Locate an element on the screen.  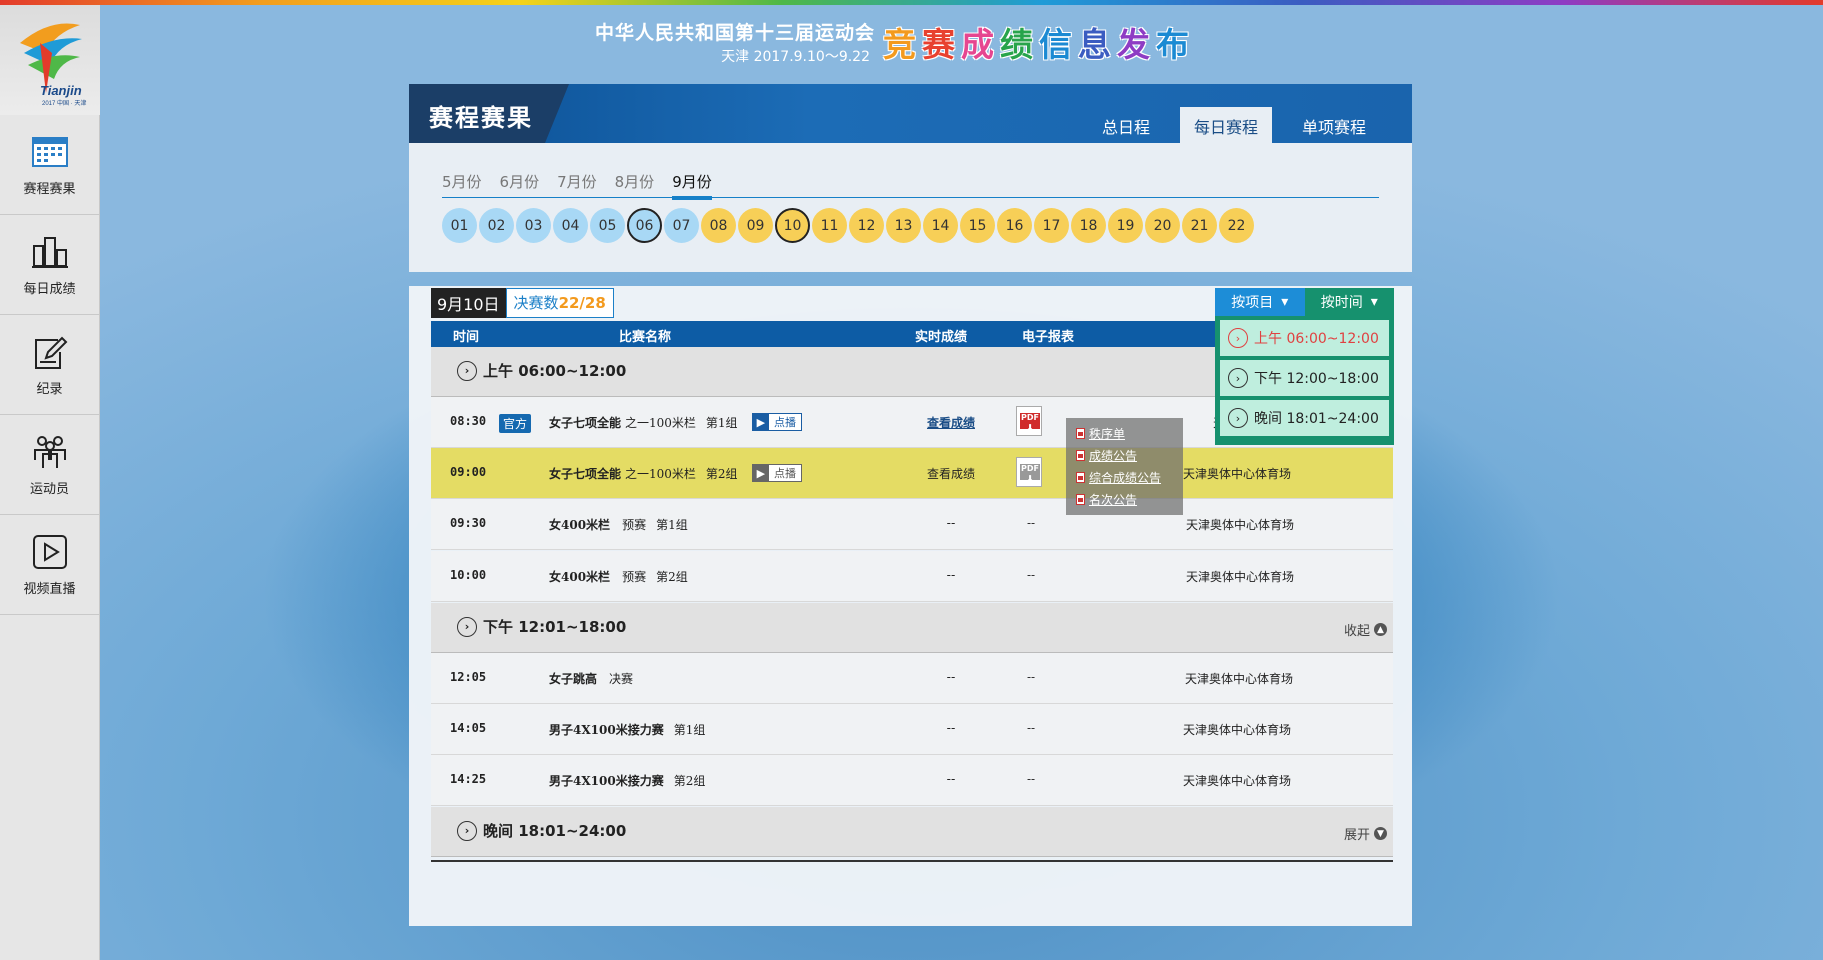
title-char: 成 is located at coordinates (980, 44).